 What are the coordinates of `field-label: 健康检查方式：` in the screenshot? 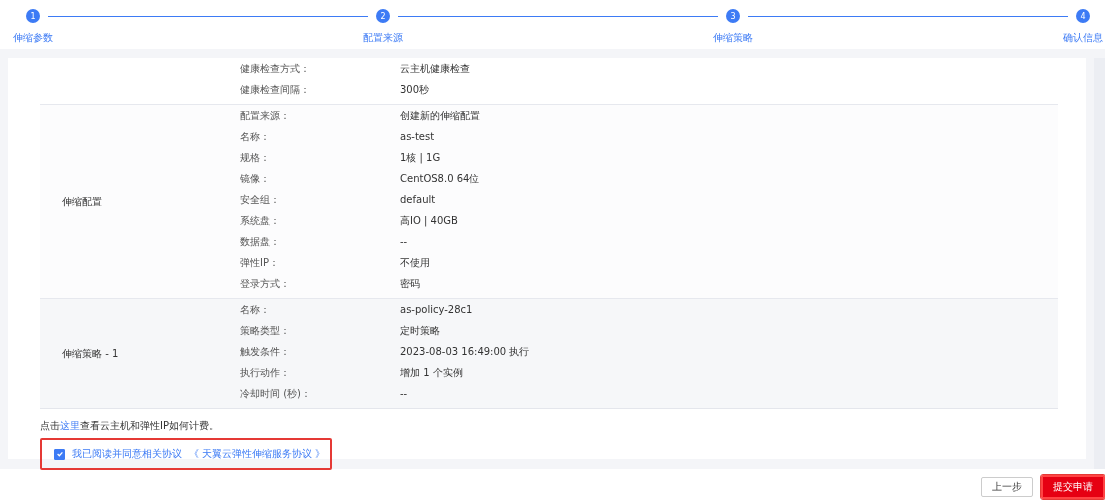 It's located at (275, 68).